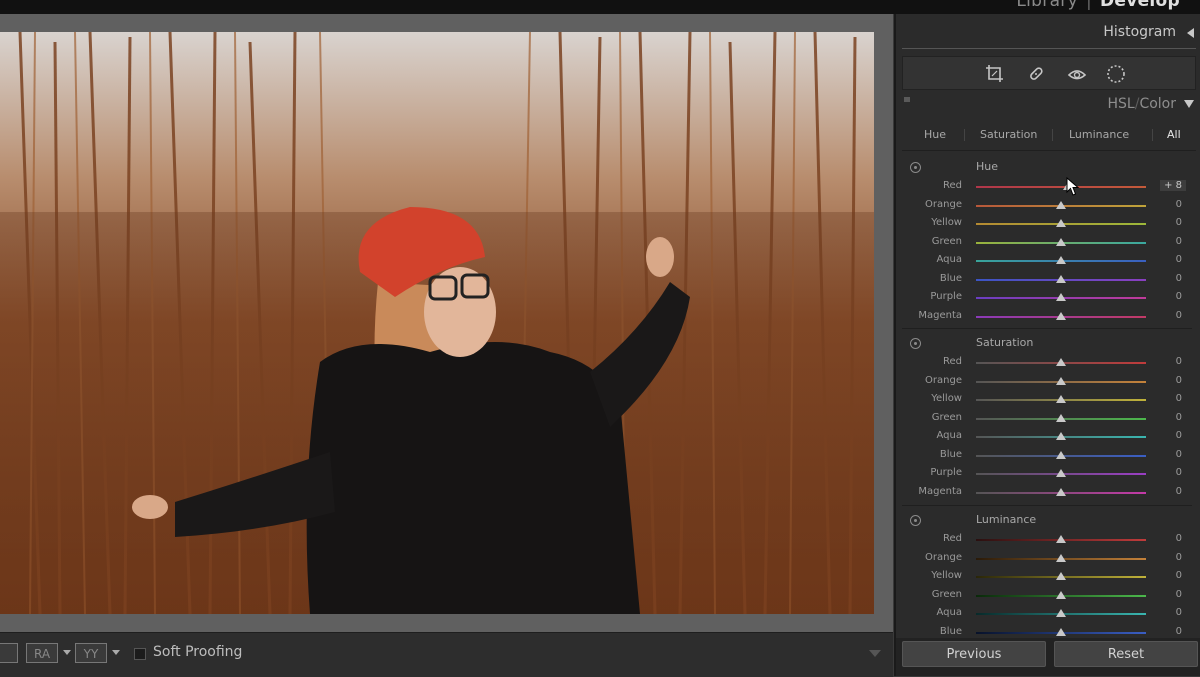 This screenshot has height=677, width=1200. I want to click on tab-luminance: Luminance, so click(1099, 134).